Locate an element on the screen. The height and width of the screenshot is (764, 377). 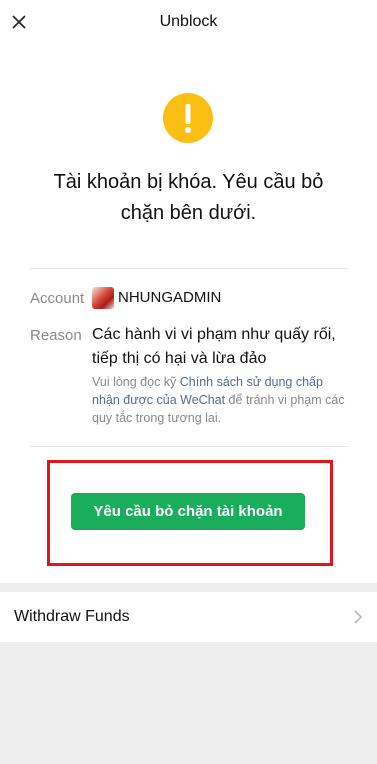
reason-label: Reason is located at coordinates (56, 335).